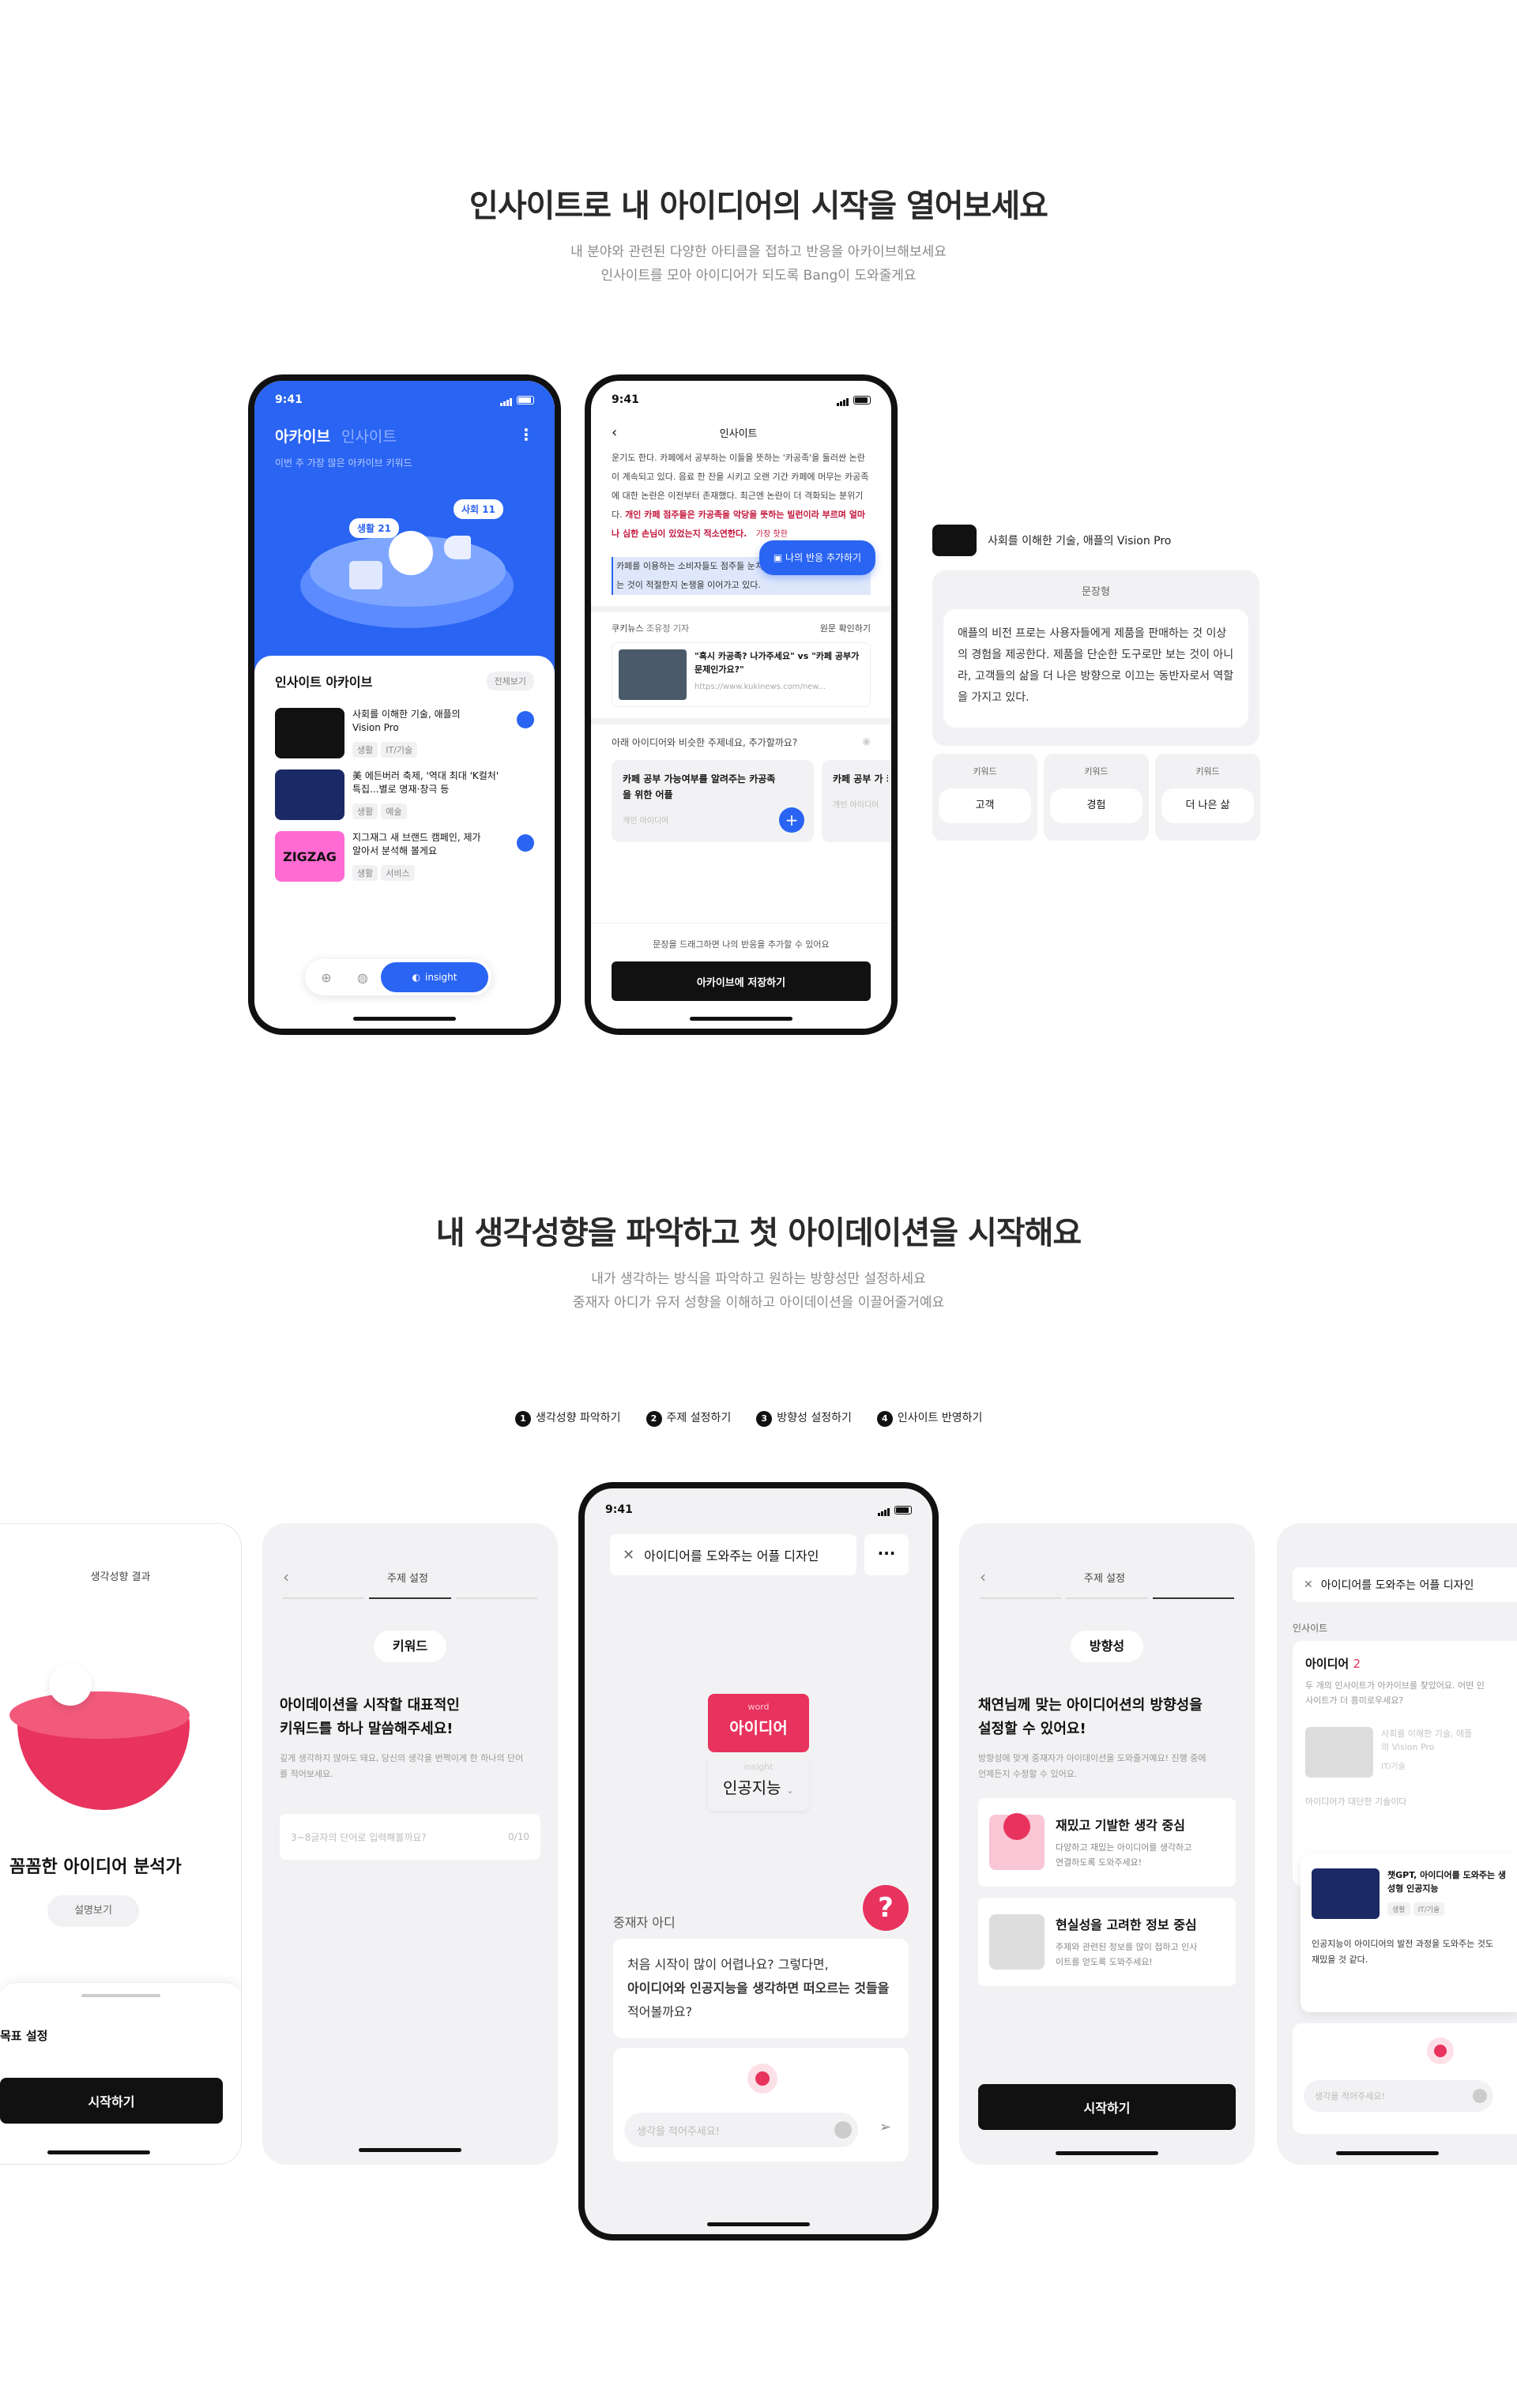 The height and width of the screenshot is (2408, 1517). What do you see at coordinates (411, 553) in the screenshot?
I see `sphere-illustration` at bounding box center [411, 553].